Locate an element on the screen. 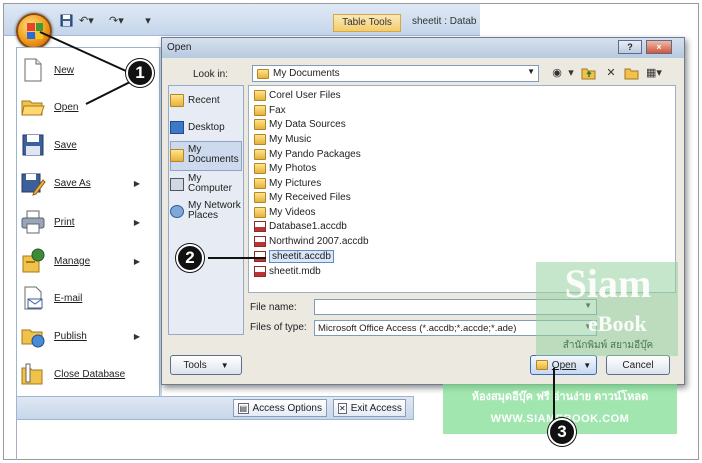 Image resolution: width=702 pixels, height=463 pixels. callout-1: 1 is located at coordinates (140, 73).